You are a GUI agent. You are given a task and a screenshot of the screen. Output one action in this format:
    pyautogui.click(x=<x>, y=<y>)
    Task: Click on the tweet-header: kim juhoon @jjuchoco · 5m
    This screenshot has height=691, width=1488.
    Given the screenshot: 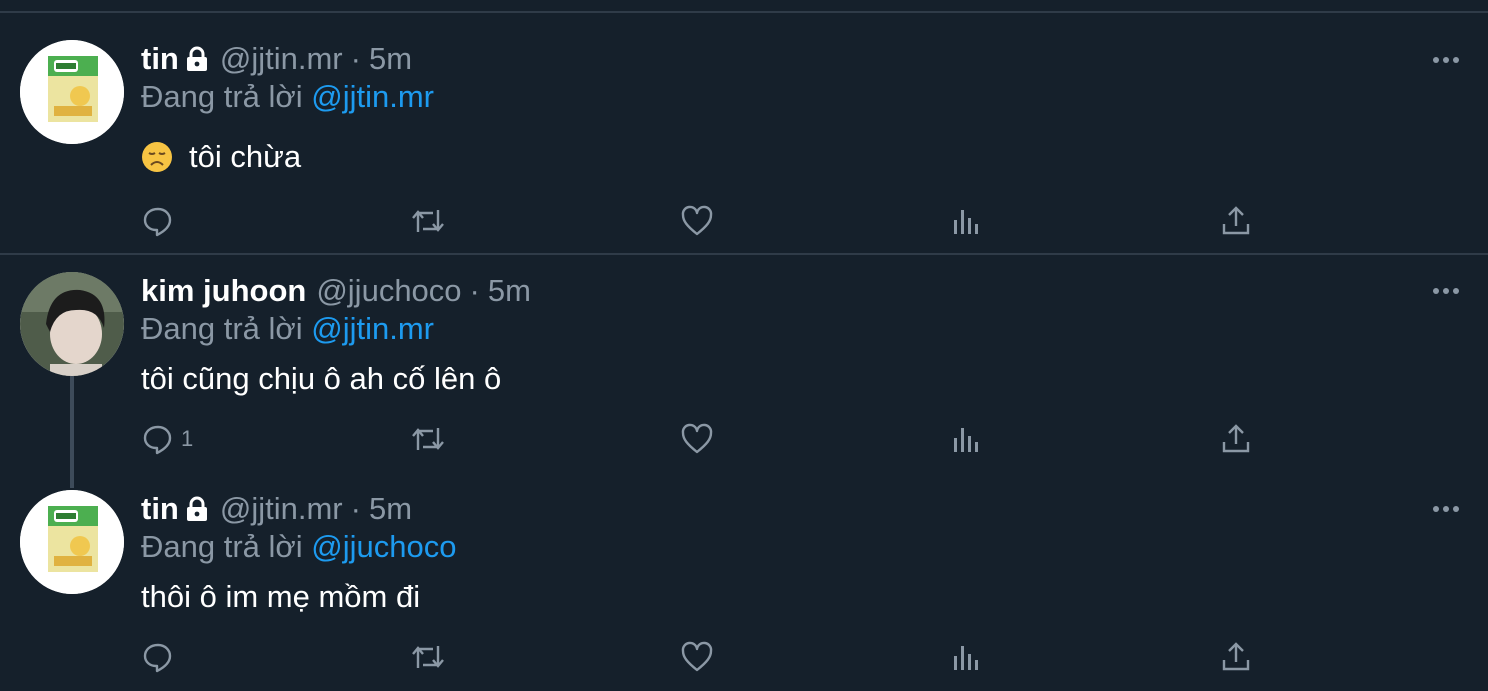 What is the action you would take?
    pyautogui.click(x=336, y=291)
    